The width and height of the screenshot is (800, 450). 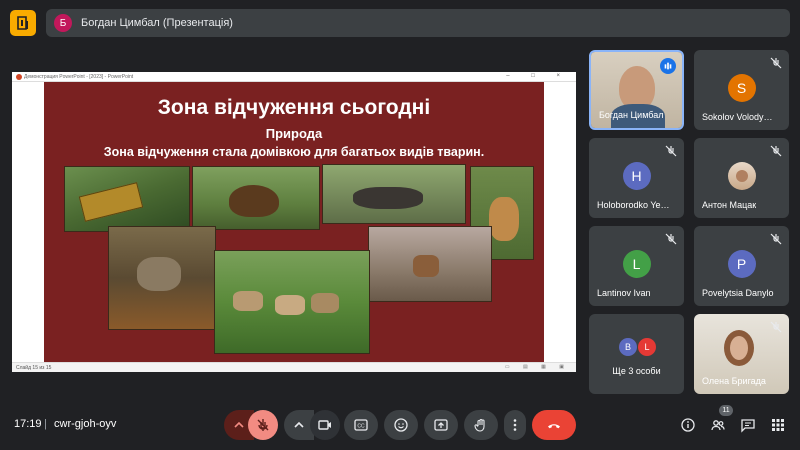 I want to click on deer-shape, so click(x=426, y=266).